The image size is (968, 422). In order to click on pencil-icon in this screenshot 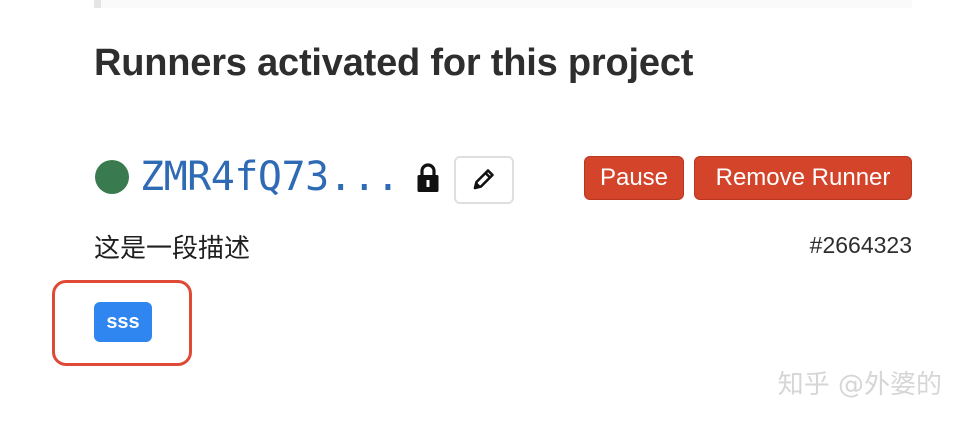, I will do `click(484, 180)`.